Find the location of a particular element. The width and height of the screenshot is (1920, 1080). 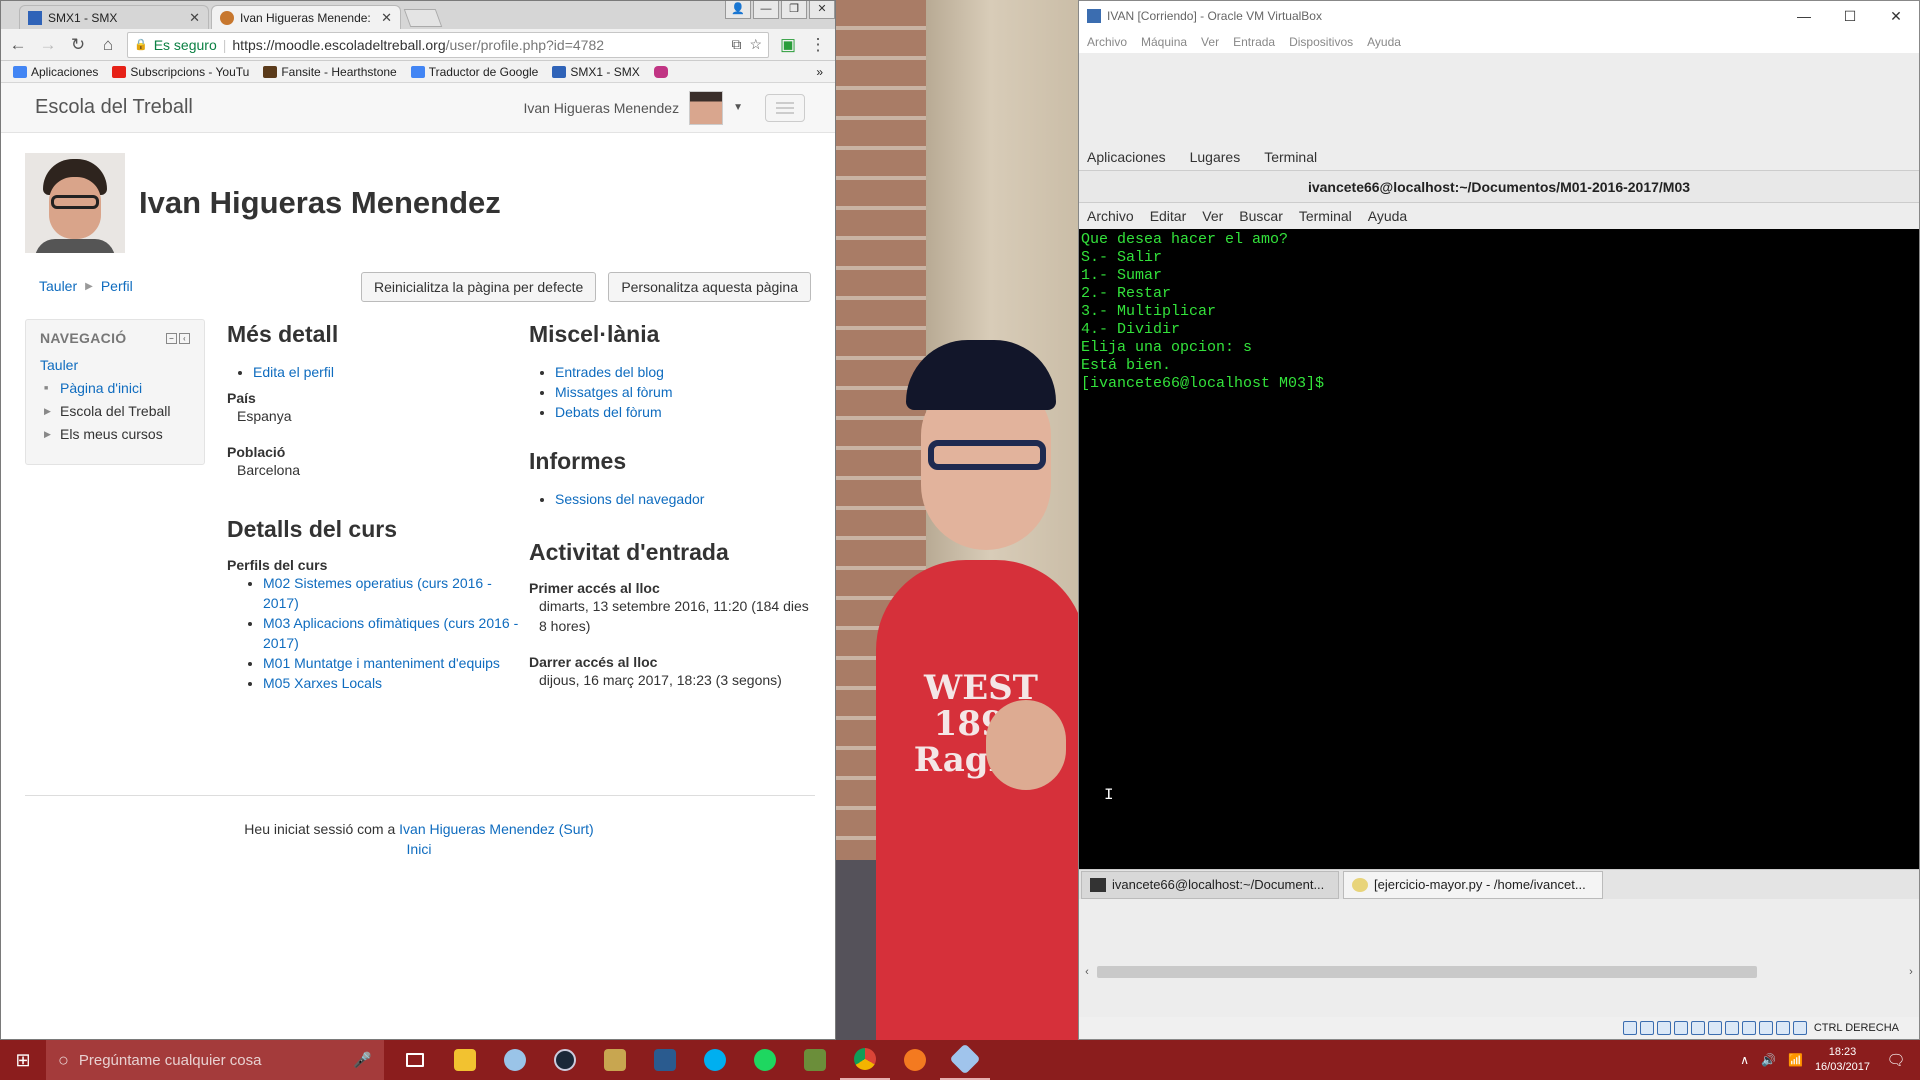

edit-profile-link: Edita el perfil is located at coordinates (293, 372).